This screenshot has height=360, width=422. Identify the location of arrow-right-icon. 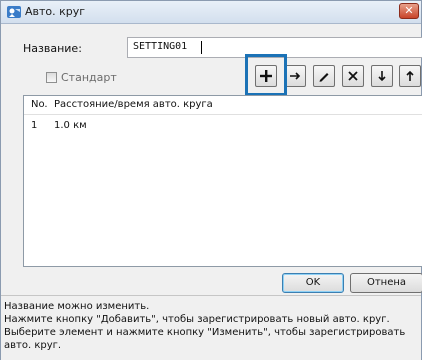
(295, 76).